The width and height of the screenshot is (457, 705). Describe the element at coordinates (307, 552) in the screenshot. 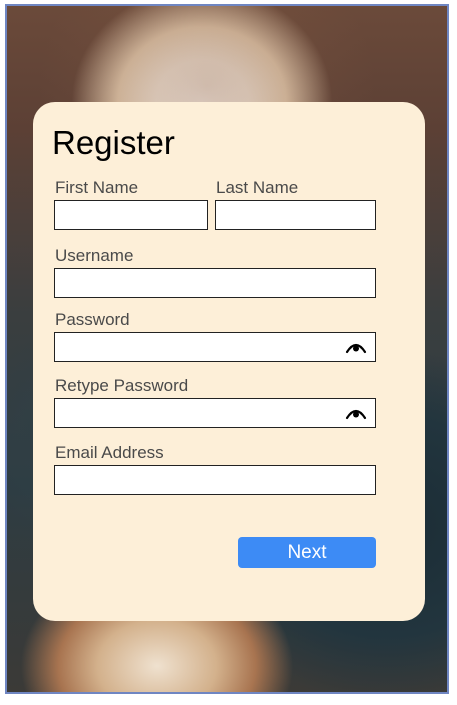

I see `next-button: Next` at that location.